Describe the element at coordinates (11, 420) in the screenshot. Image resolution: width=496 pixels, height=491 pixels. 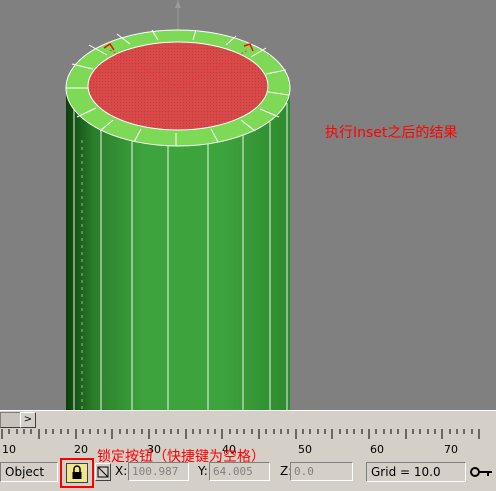
I see `time-slider-thumb` at that location.